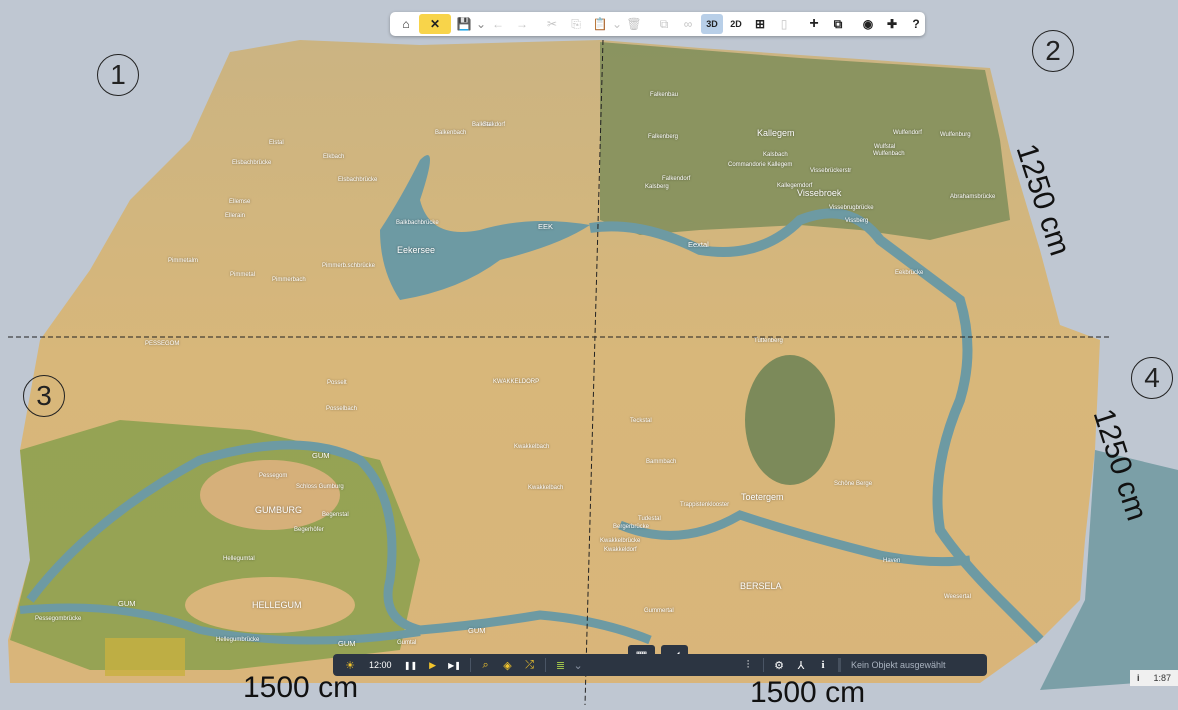 Image resolution: width=1178 pixels, height=710 pixels. I want to click on quadrant-marker-2: 2, so click(1053, 51).